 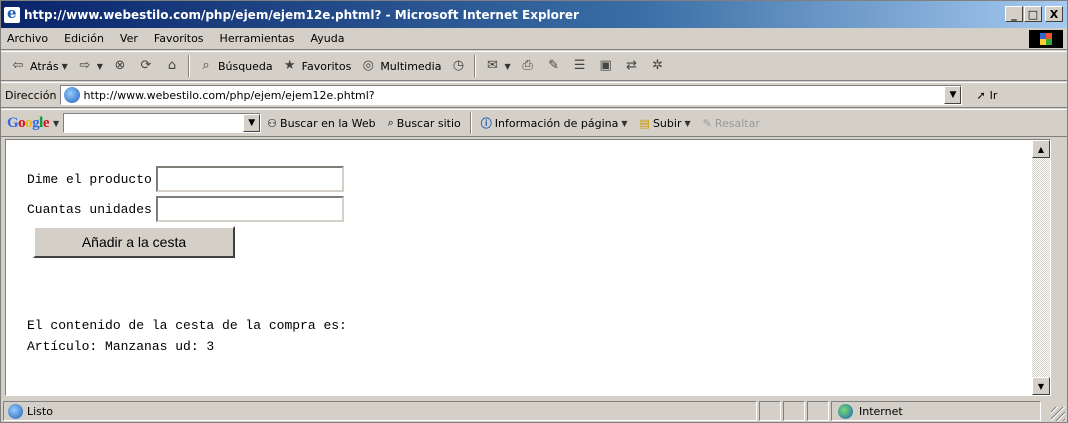 I want to click on menu-ver: Ver, so click(x=129, y=38).